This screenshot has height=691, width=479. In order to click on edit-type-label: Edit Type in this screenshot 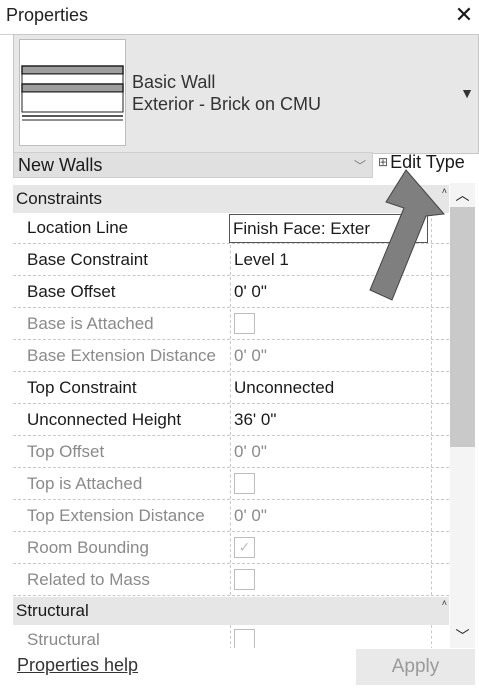, I will do `click(427, 162)`.